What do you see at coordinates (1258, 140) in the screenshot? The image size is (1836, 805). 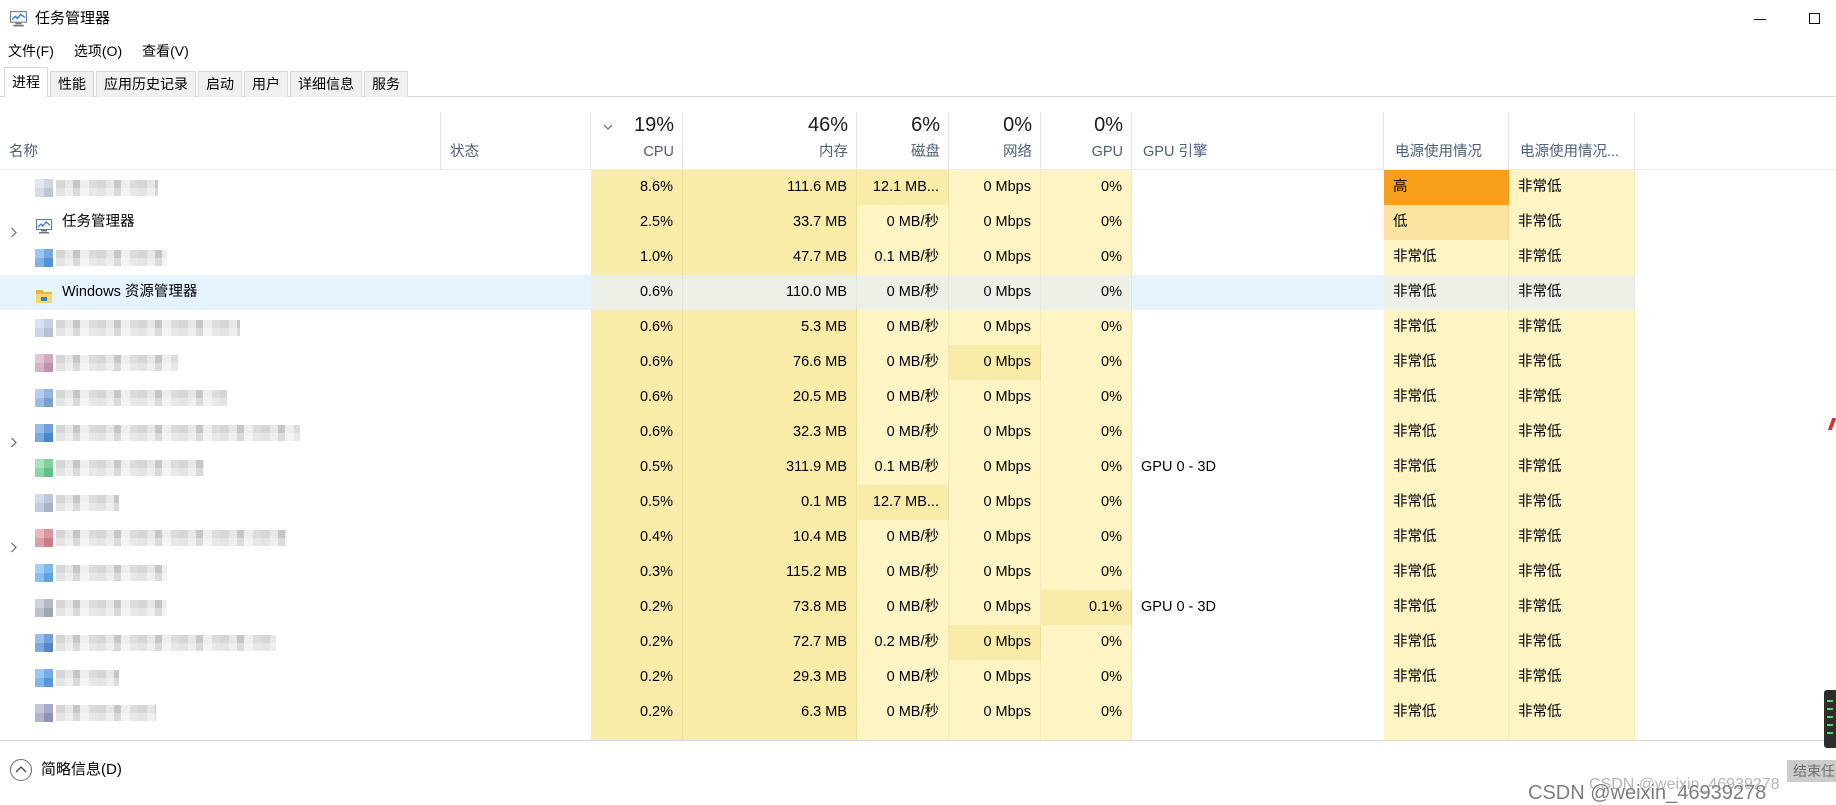 I see `column-header-gpu-engine: GPU 引擎` at bounding box center [1258, 140].